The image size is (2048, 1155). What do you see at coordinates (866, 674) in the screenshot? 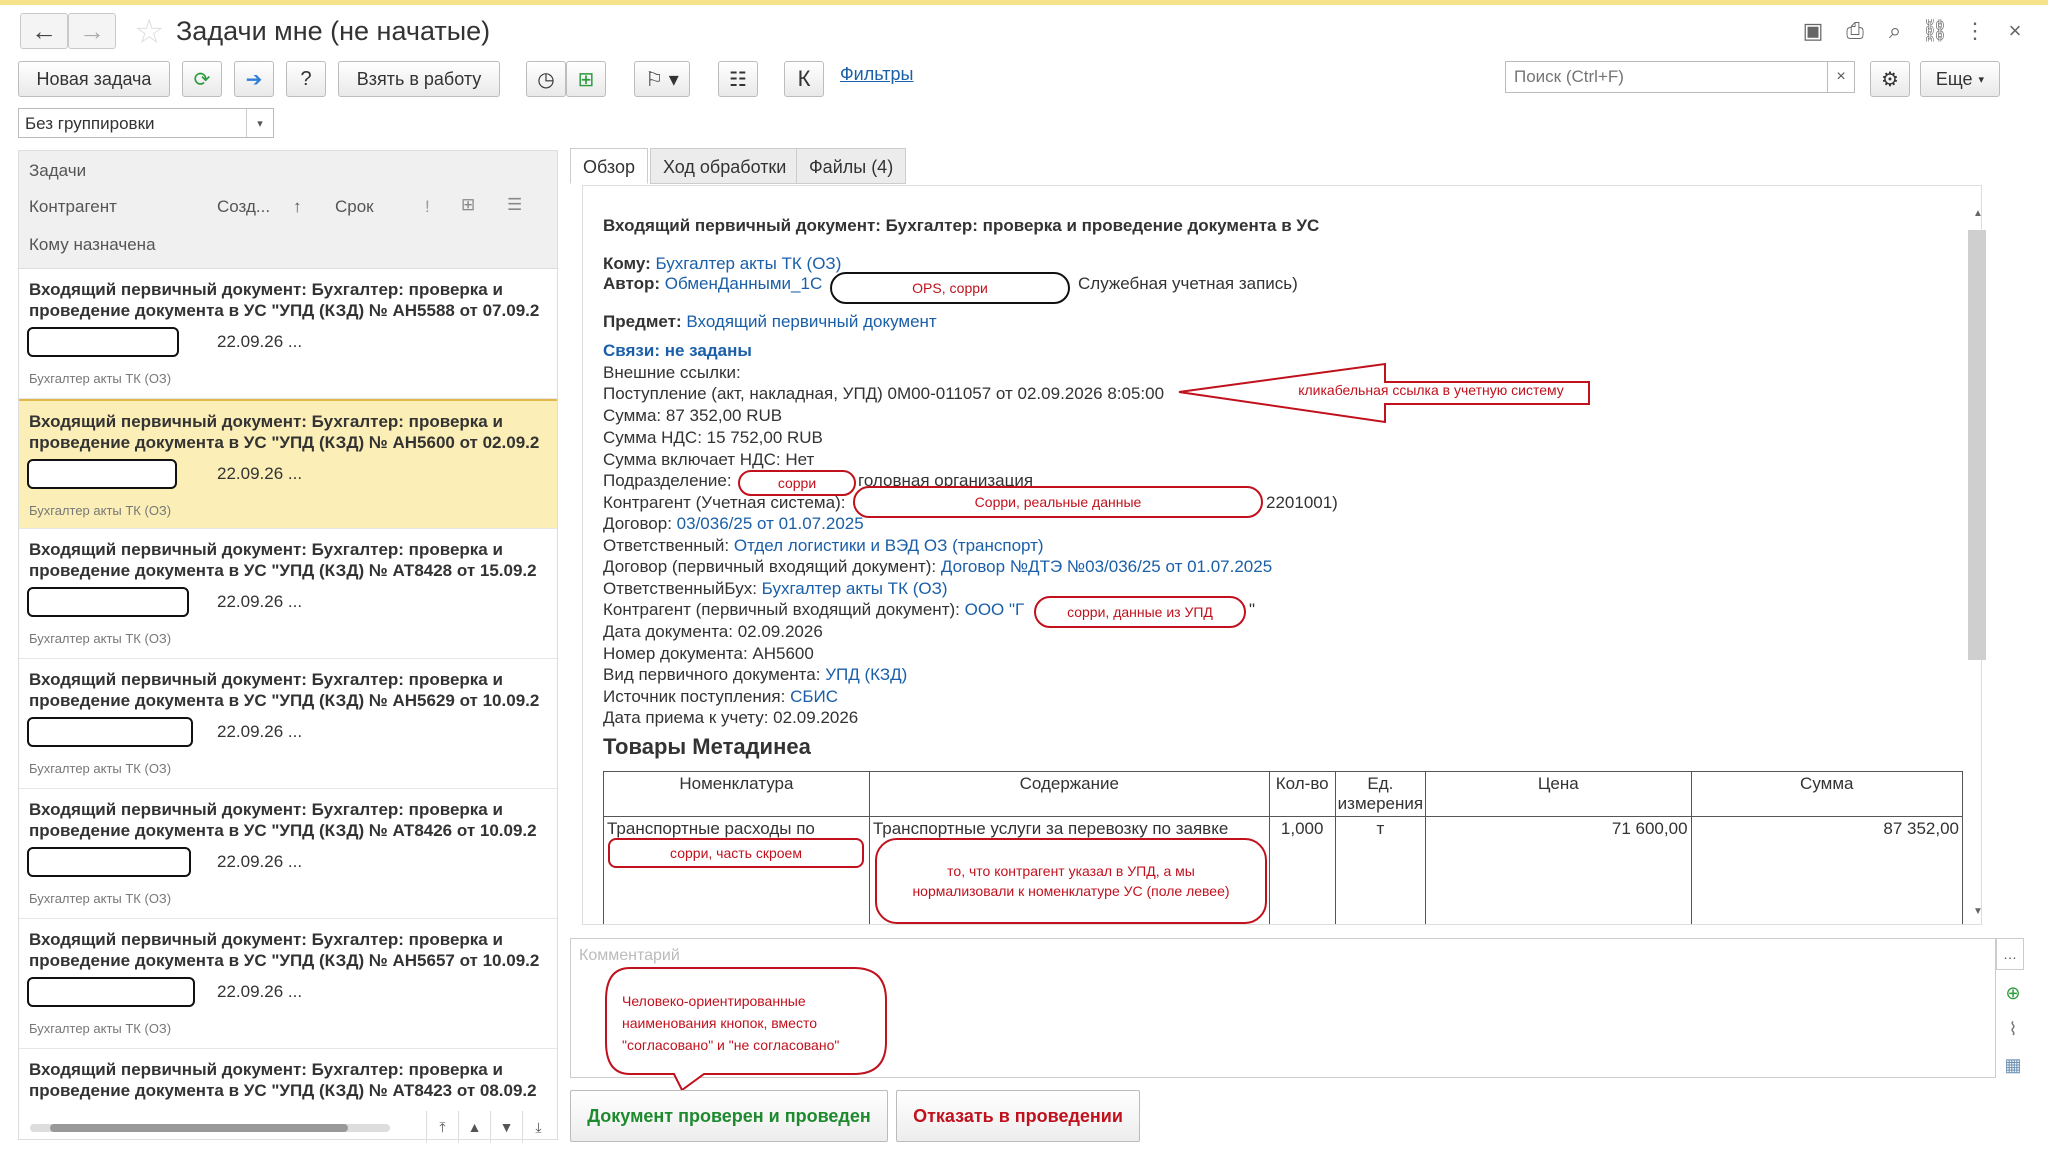
I see `doc-type-link: УПД (КЗД)` at bounding box center [866, 674].